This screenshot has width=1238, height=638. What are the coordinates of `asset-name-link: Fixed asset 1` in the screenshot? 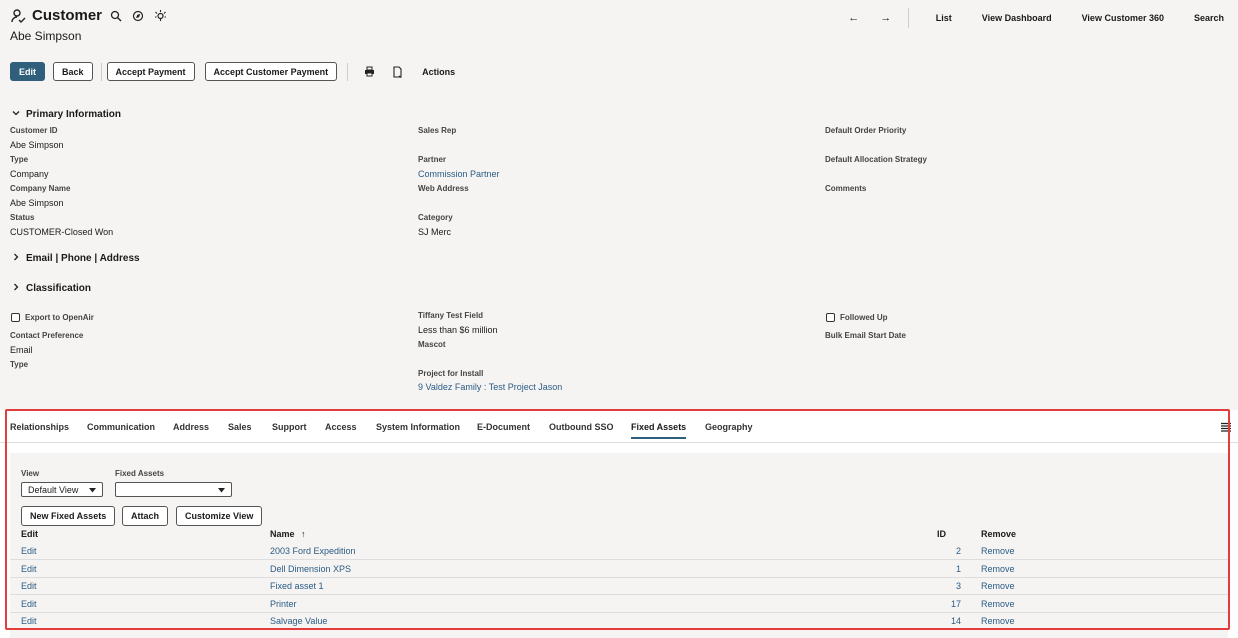 It's located at (297, 586).